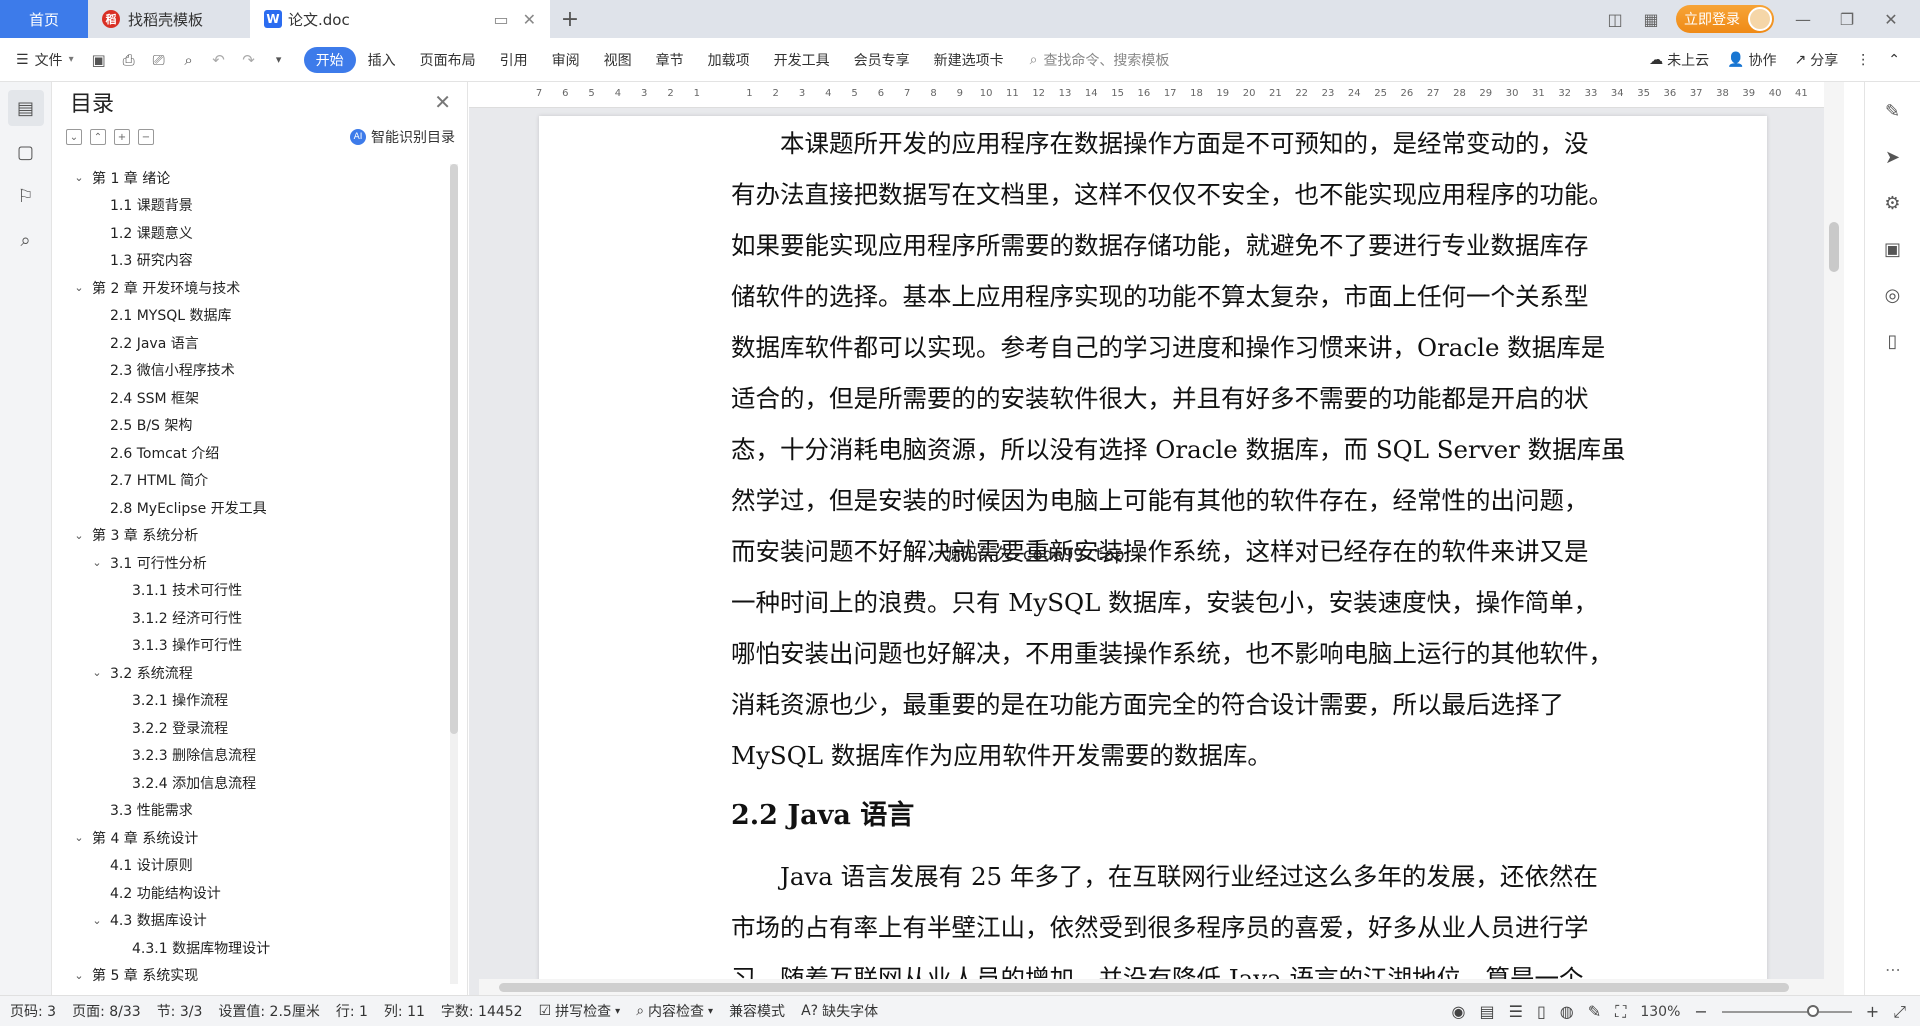  Describe the element at coordinates (247, 618) in the screenshot. I see `toc-item: 3.1.2 经济可行性` at that location.